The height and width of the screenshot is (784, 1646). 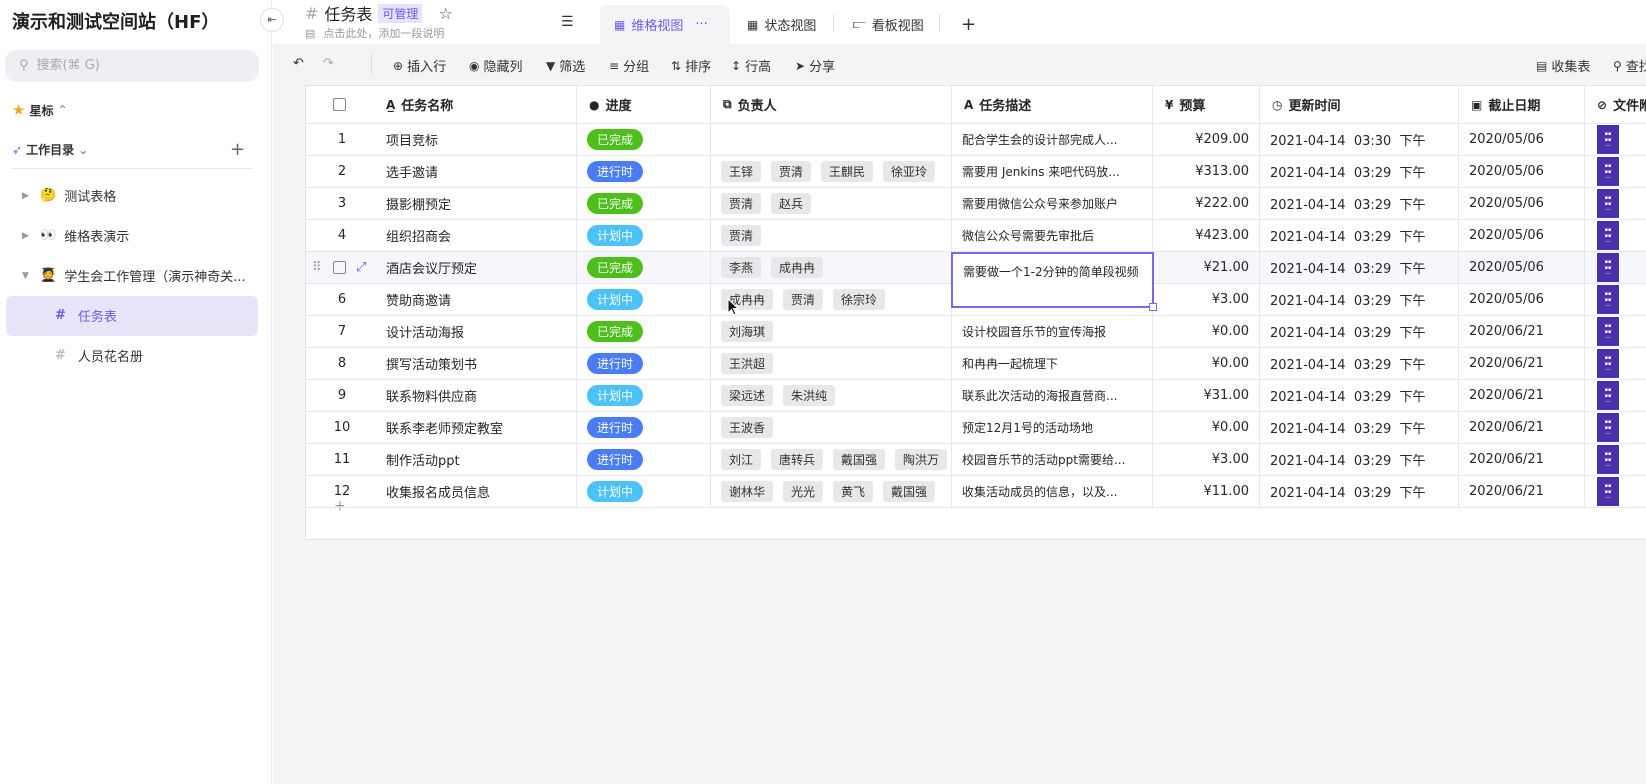 I want to click on hide-columns-button: ◉ 隐藏列, so click(x=496, y=66).